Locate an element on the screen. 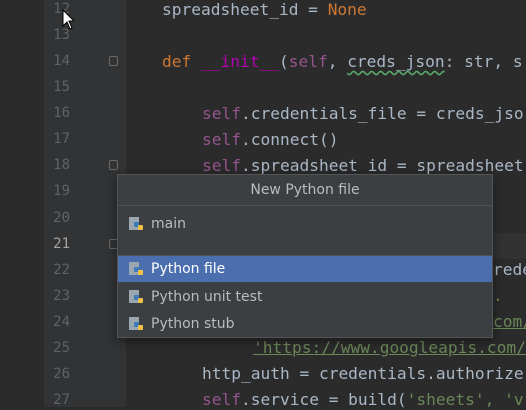 This screenshot has height=410, width=526. line-number: 20 is located at coordinates (61, 218).